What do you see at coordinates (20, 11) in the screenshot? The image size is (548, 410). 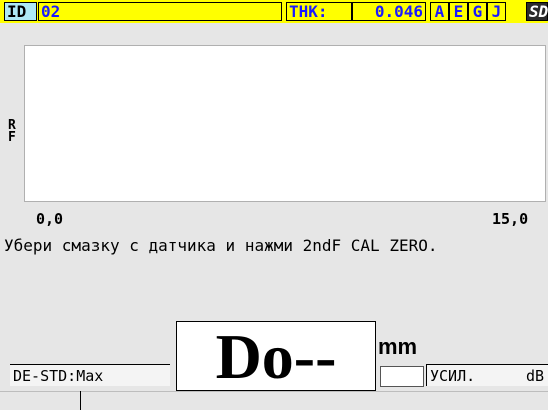 I see `id-label: ID` at bounding box center [20, 11].